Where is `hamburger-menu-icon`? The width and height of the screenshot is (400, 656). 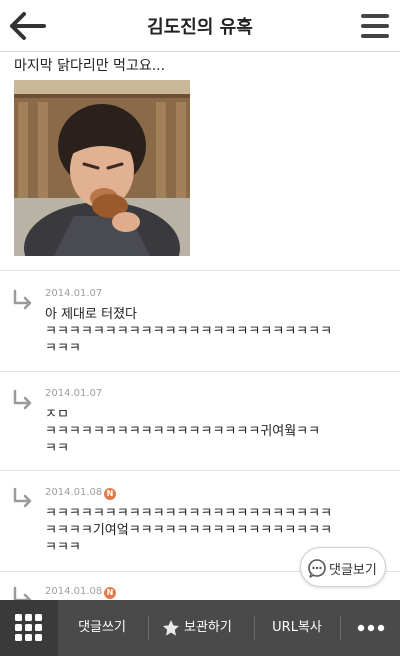 hamburger-menu-icon is located at coordinates (375, 26).